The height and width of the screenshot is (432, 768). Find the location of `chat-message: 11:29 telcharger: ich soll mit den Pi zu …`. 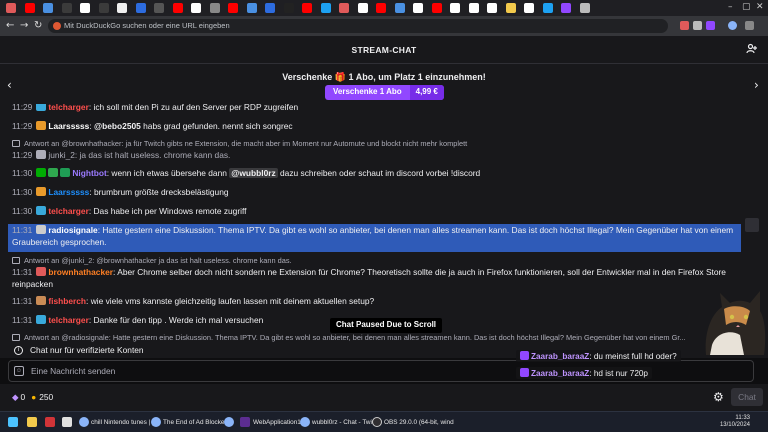

chat-message: 11:29 telcharger: ich soll mit den Pi zu … is located at coordinates (377, 108).